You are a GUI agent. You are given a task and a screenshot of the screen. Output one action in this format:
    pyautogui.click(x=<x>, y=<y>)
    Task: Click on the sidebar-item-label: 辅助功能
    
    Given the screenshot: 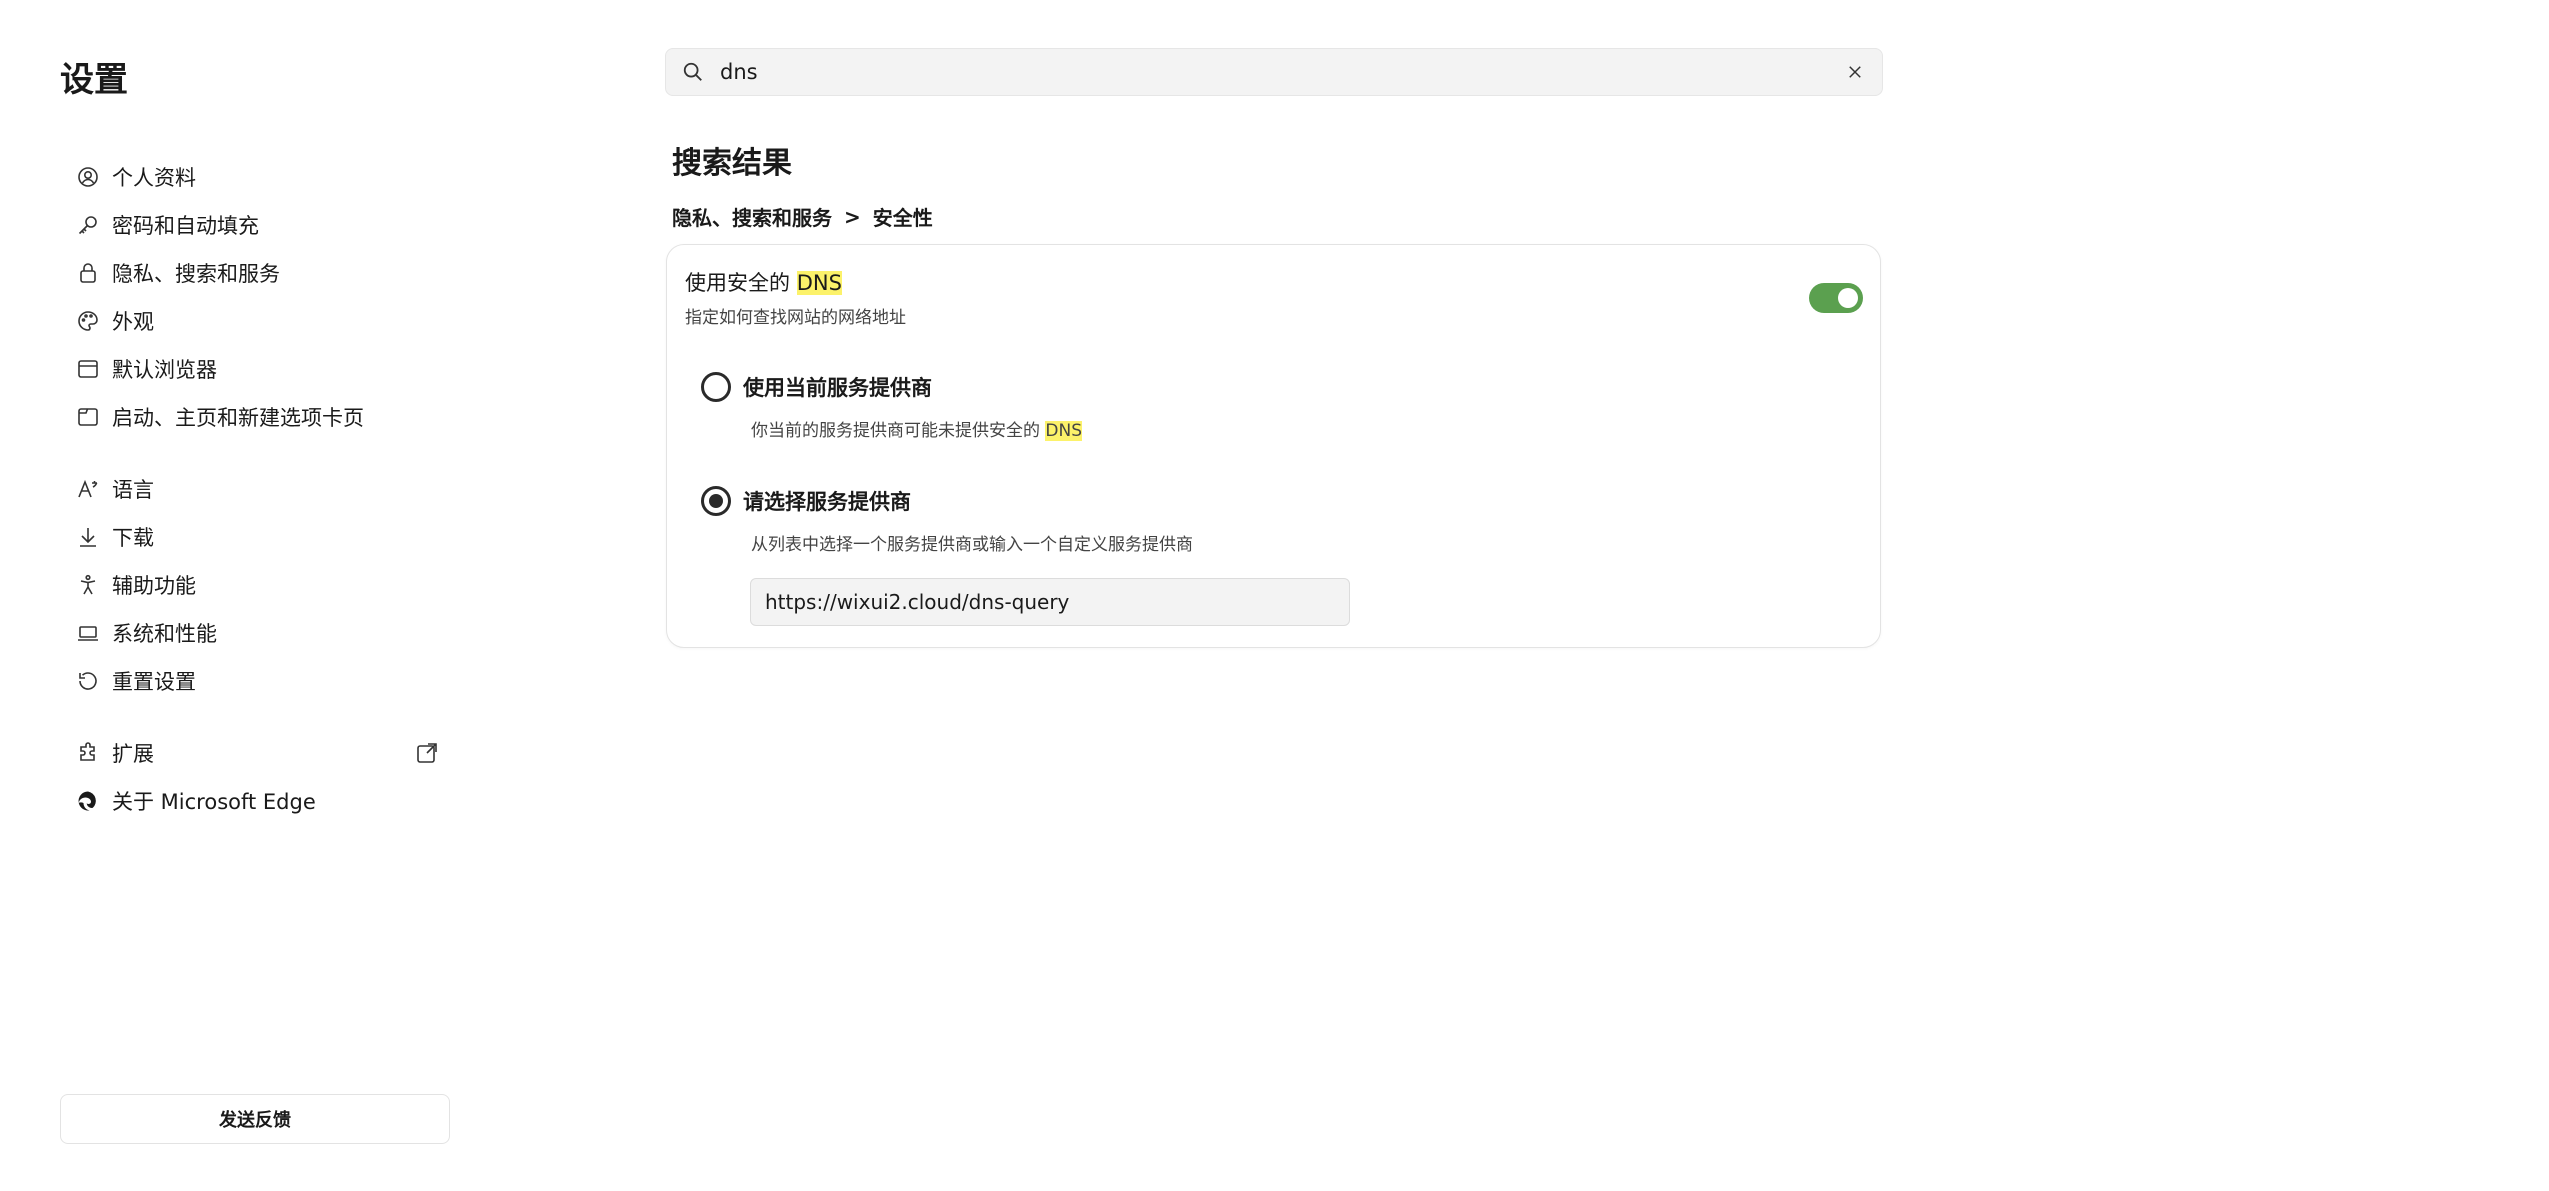 What is the action you would take?
    pyautogui.click(x=154, y=586)
    